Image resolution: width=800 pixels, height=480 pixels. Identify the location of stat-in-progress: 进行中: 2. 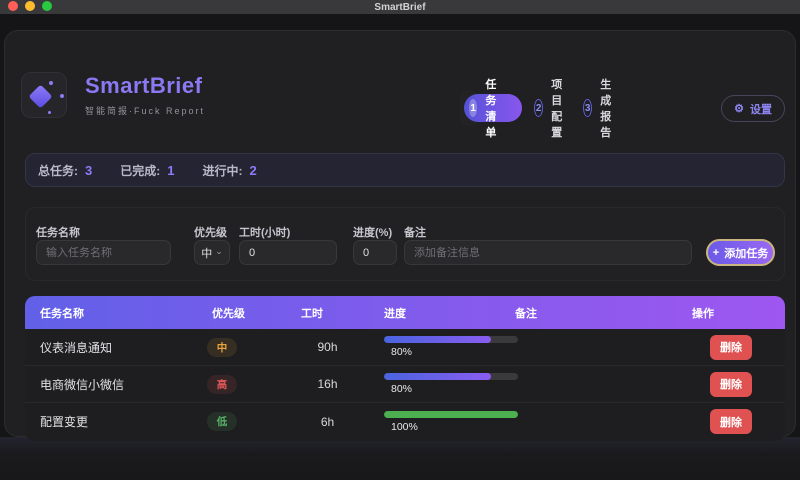
(229, 170).